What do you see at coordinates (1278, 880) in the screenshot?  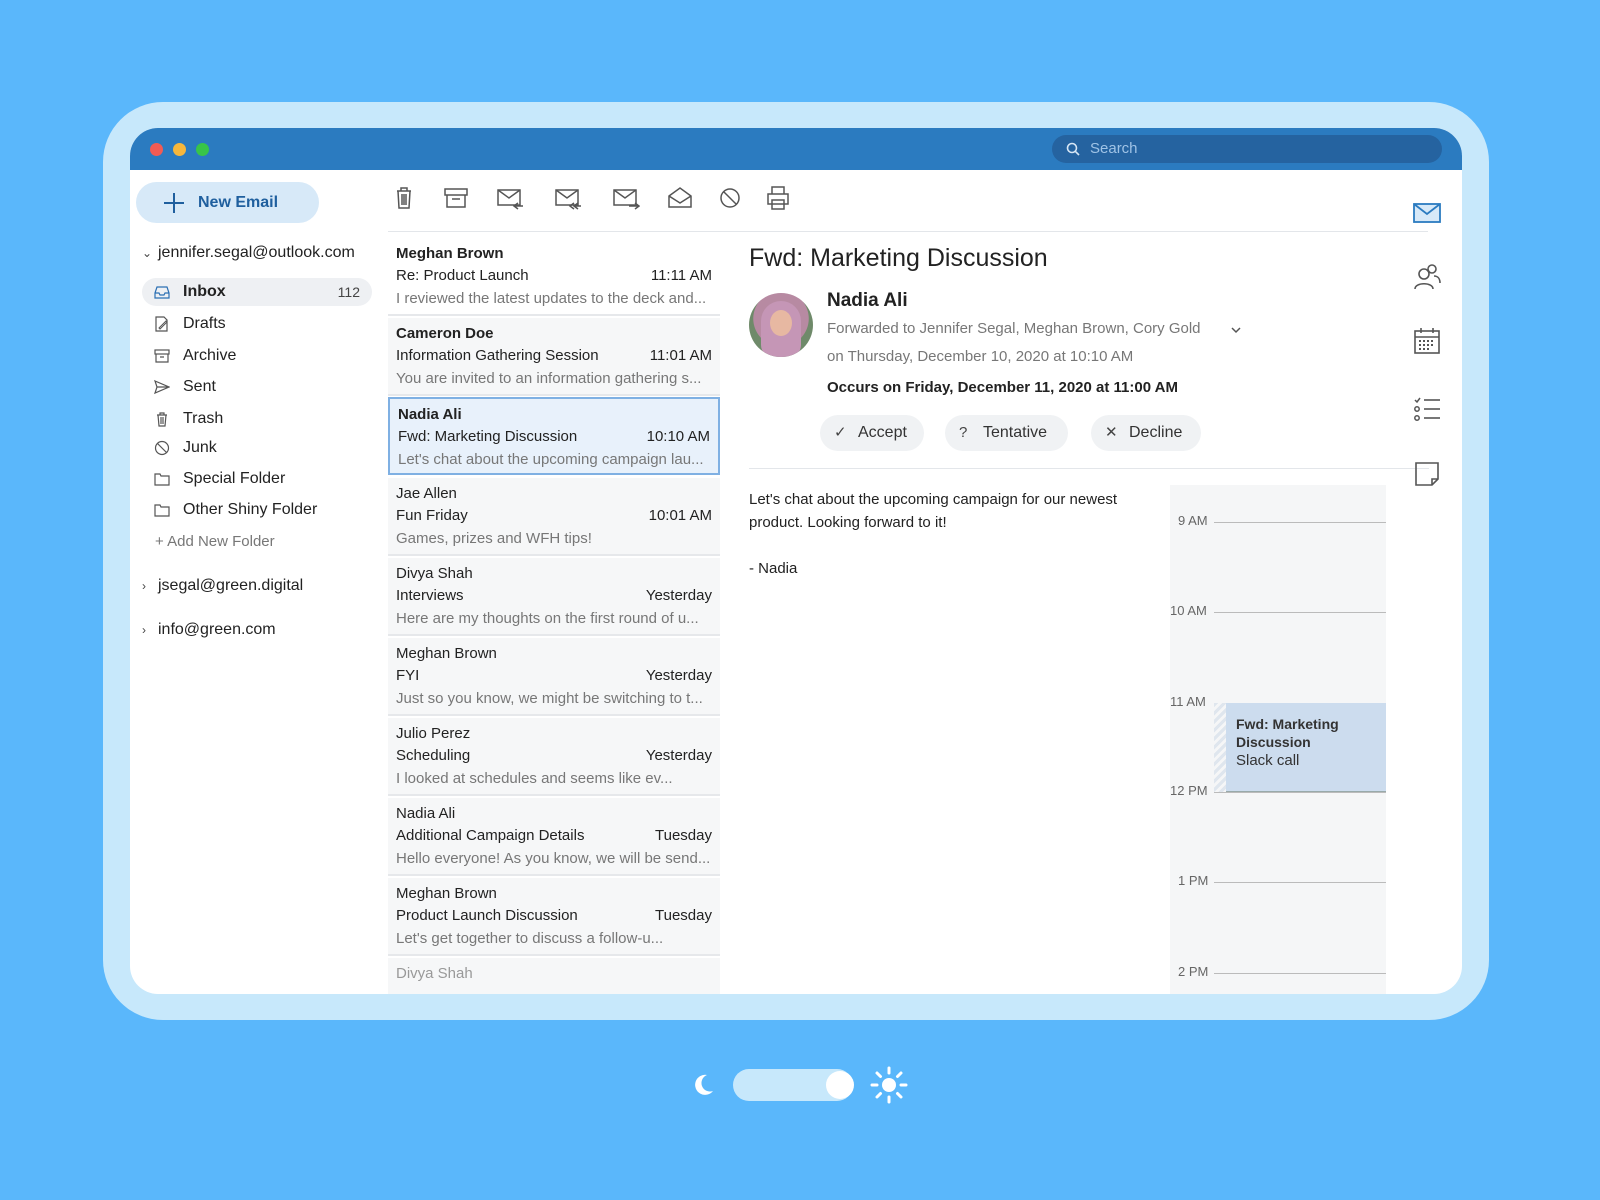 I see `hour-row: 1 PM` at bounding box center [1278, 880].